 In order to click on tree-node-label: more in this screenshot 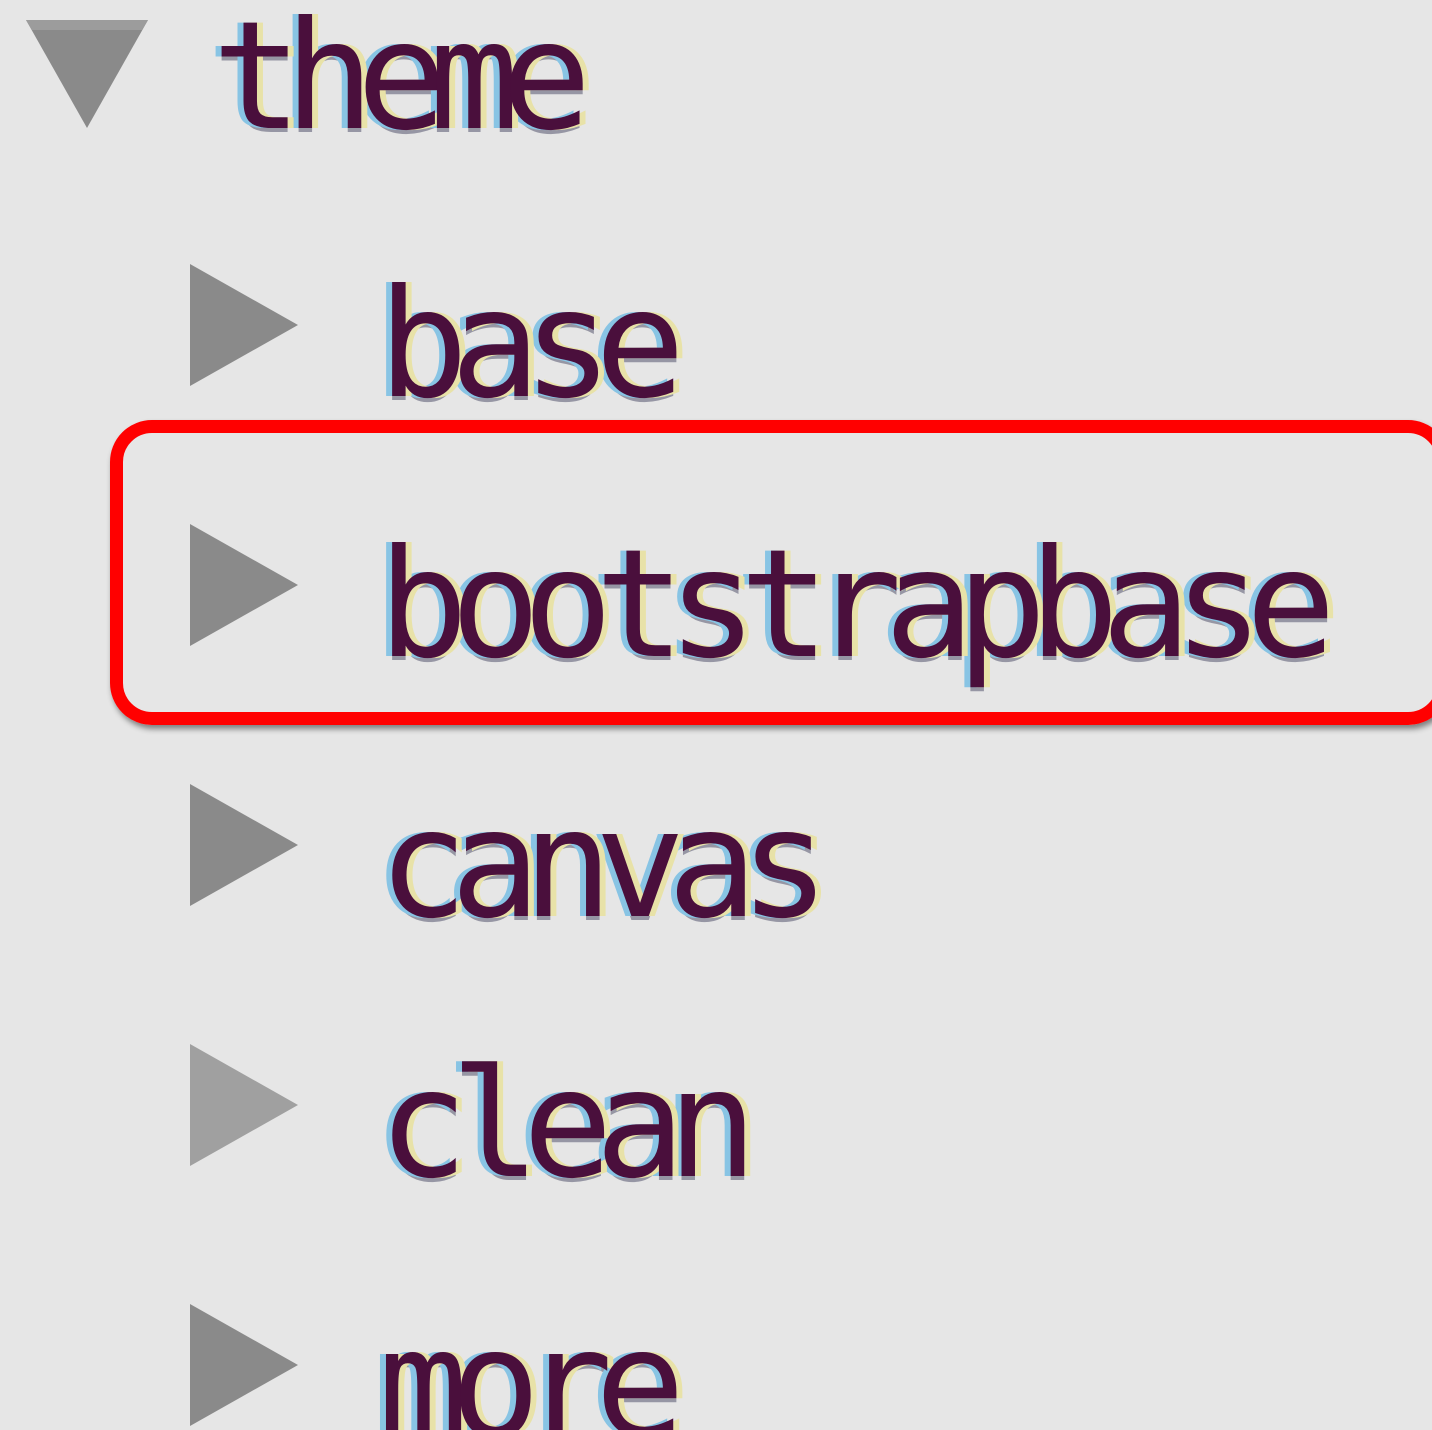, I will do `click(531, 1364)`.